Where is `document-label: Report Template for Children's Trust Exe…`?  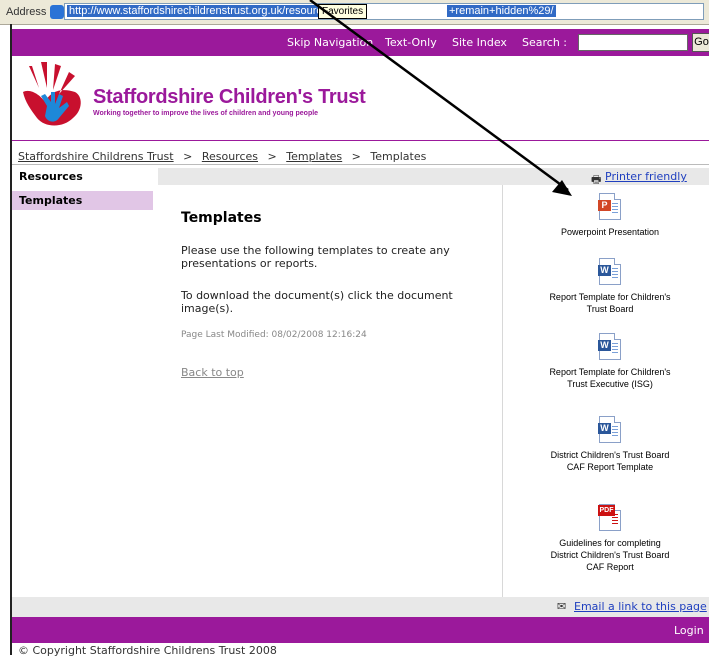
document-label: Report Template for Children's Trust Exe… is located at coordinates (610, 378).